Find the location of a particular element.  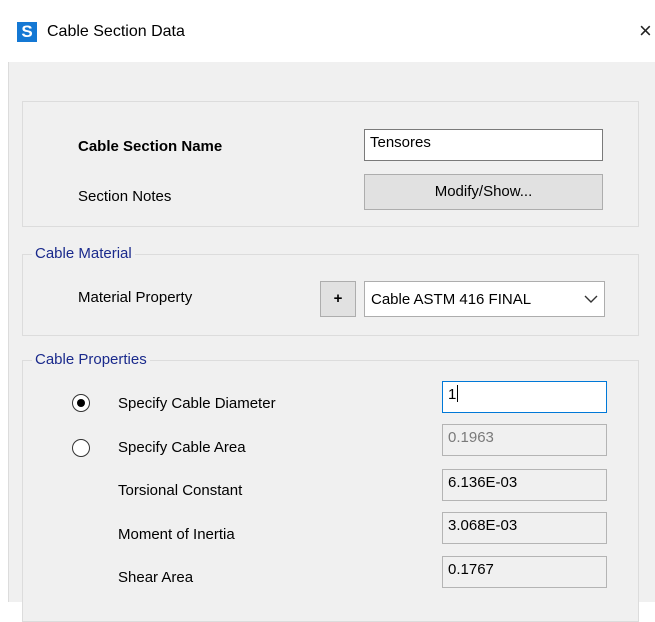

material-select: Cable ASTM 416 FINAL is located at coordinates (484, 299).